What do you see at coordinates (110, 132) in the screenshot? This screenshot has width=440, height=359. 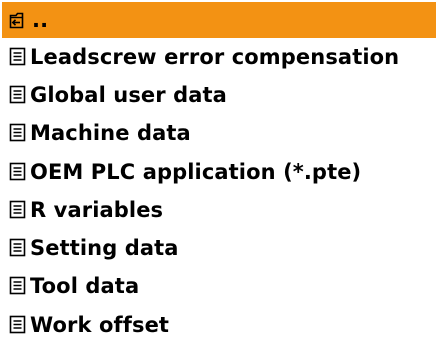 I see `list-item-label: Machine data` at bounding box center [110, 132].